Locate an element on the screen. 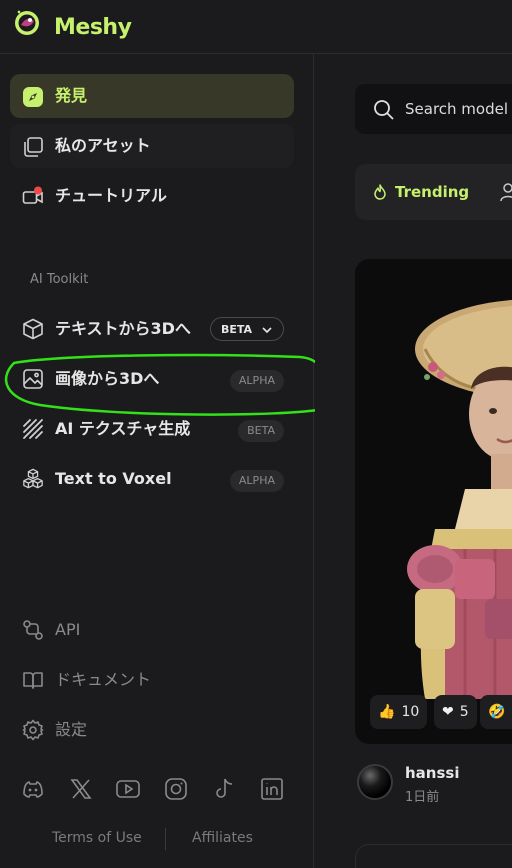 The width and height of the screenshot is (512, 868). gear-icon is located at coordinates (33, 730).